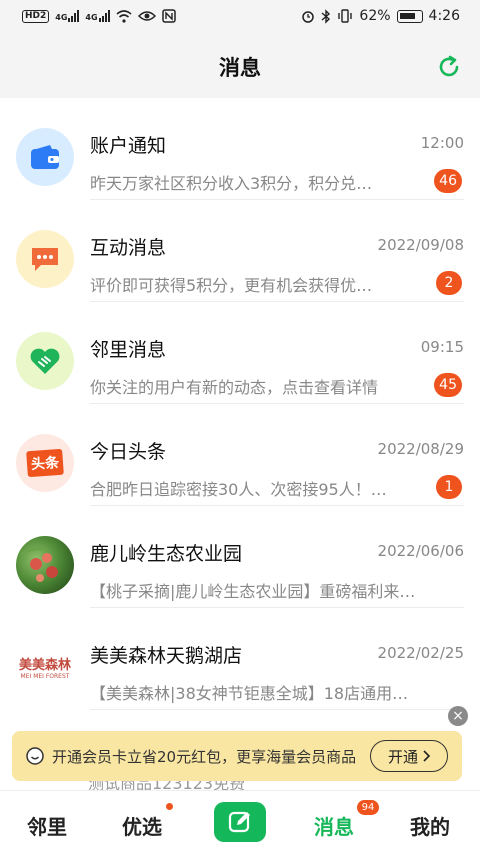 This screenshot has width=480, height=853. What do you see at coordinates (45, 565) in the screenshot?
I see `peach-photo-icon` at bounding box center [45, 565].